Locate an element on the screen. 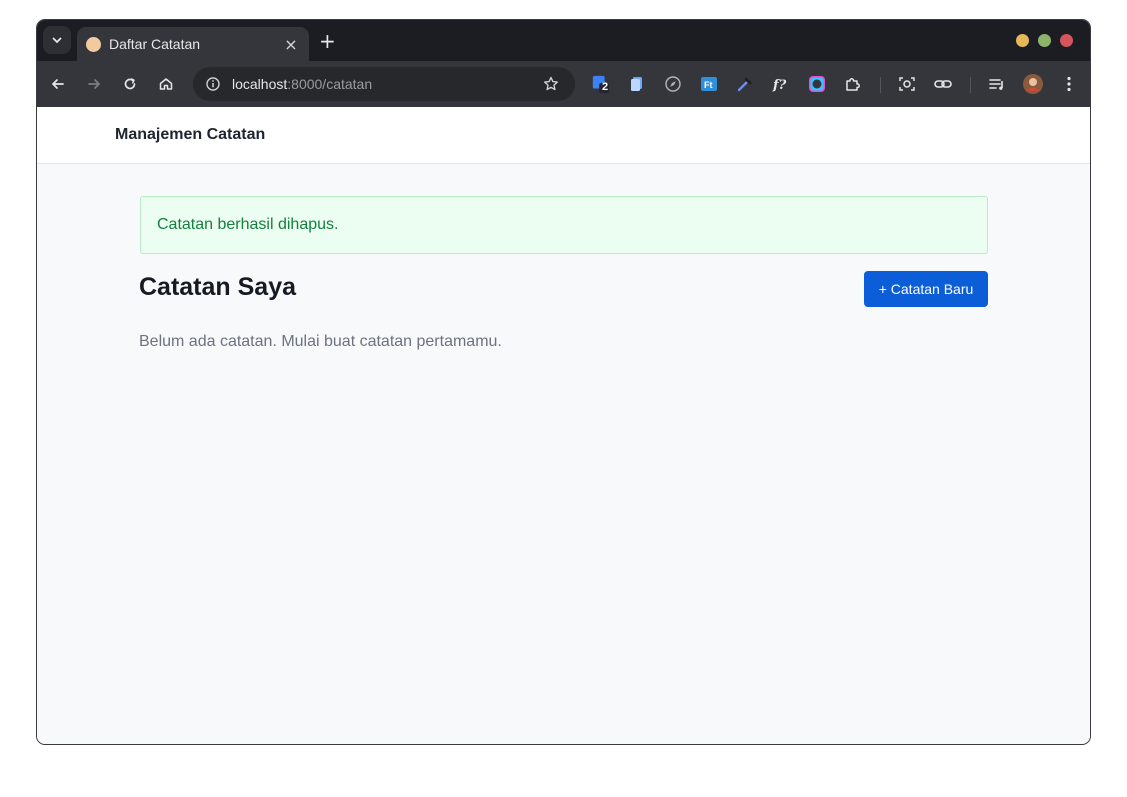 Image resolution: width=1127 pixels, height=797 pixels. media-queue-icon is located at coordinates (997, 84).